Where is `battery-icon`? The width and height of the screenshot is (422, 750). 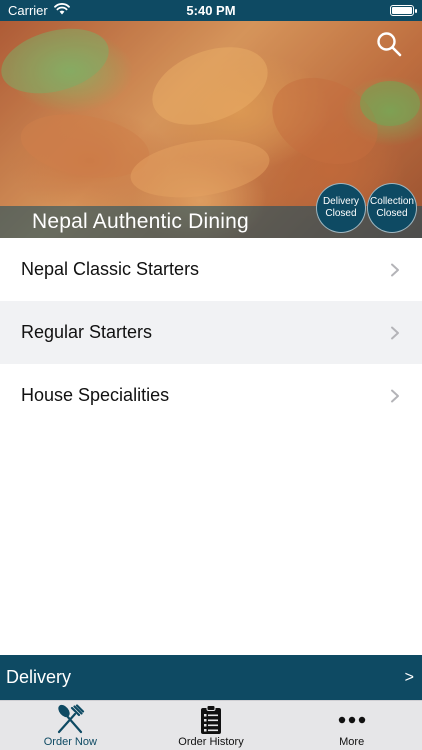
battery-icon is located at coordinates (403, 10).